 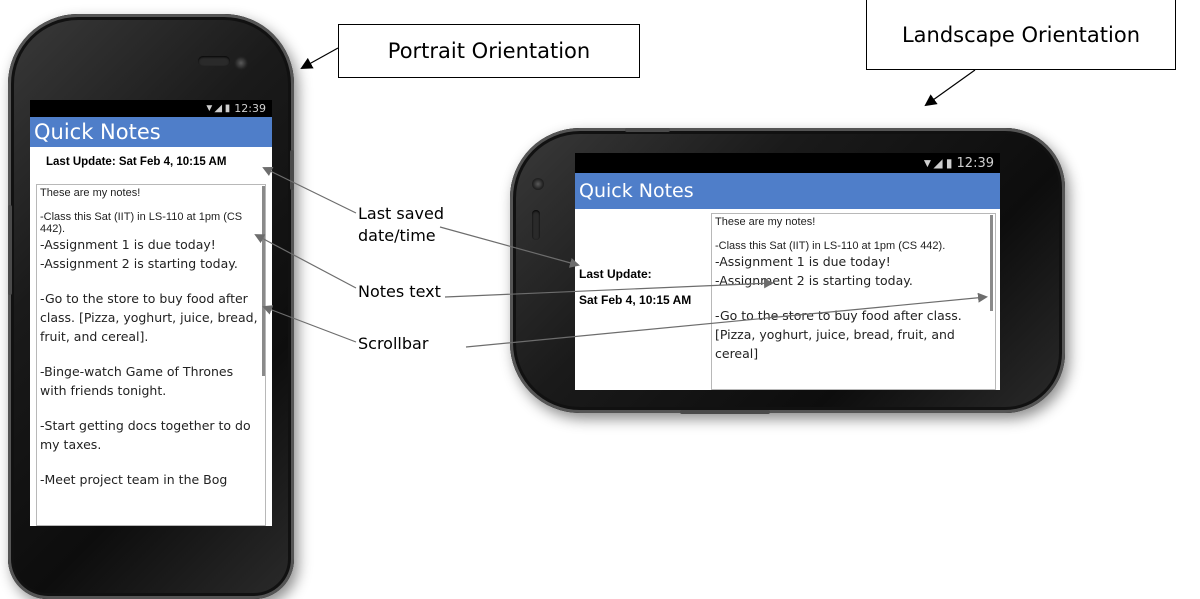 What do you see at coordinates (134, 479) in the screenshot?
I see `note-line: -Meet project team in the Bog` at bounding box center [134, 479].